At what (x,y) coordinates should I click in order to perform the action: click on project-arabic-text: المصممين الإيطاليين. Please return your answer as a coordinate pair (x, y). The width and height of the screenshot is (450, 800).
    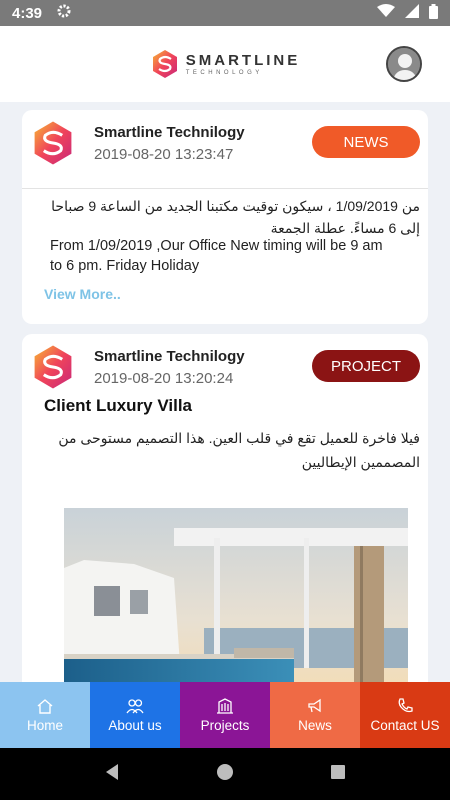
    Looking at the image, I should click on (360, 462).